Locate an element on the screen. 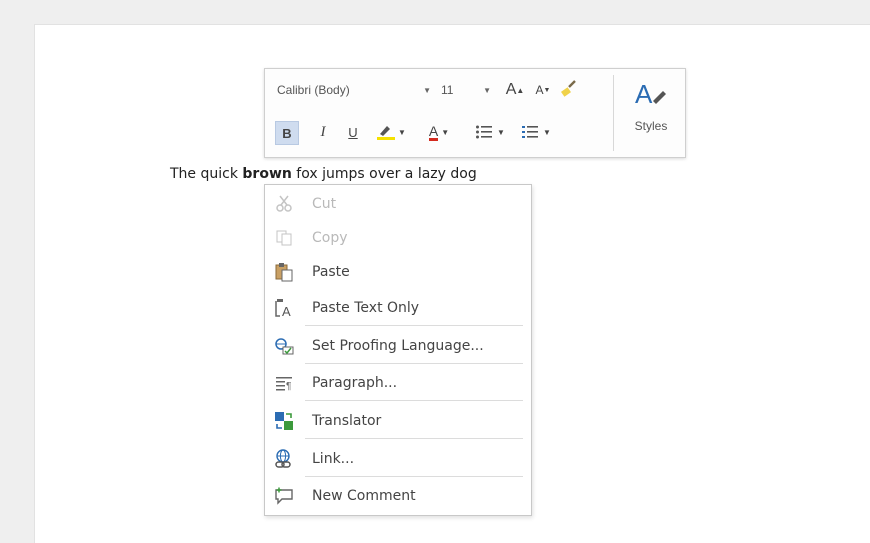 Image resolution: width=870 pixels, height=543 pixels. numbering-button: ▼ is located at coordinates (536, 132).